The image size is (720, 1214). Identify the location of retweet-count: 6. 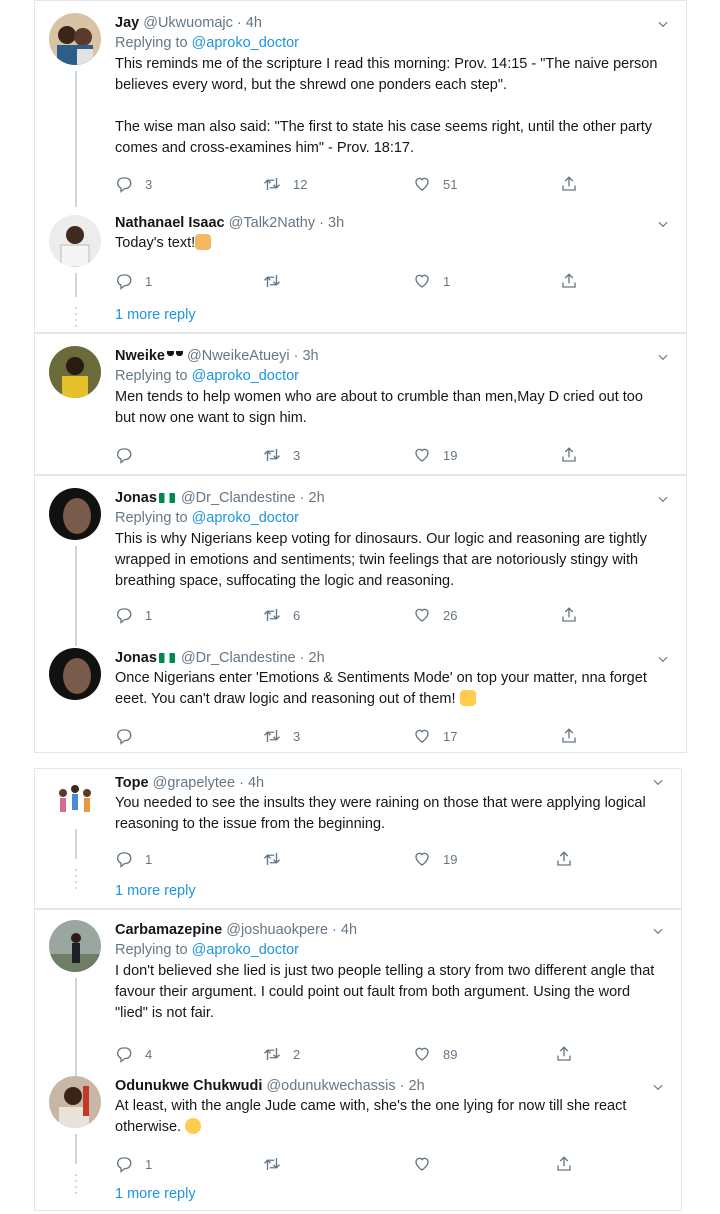
(297, 615).